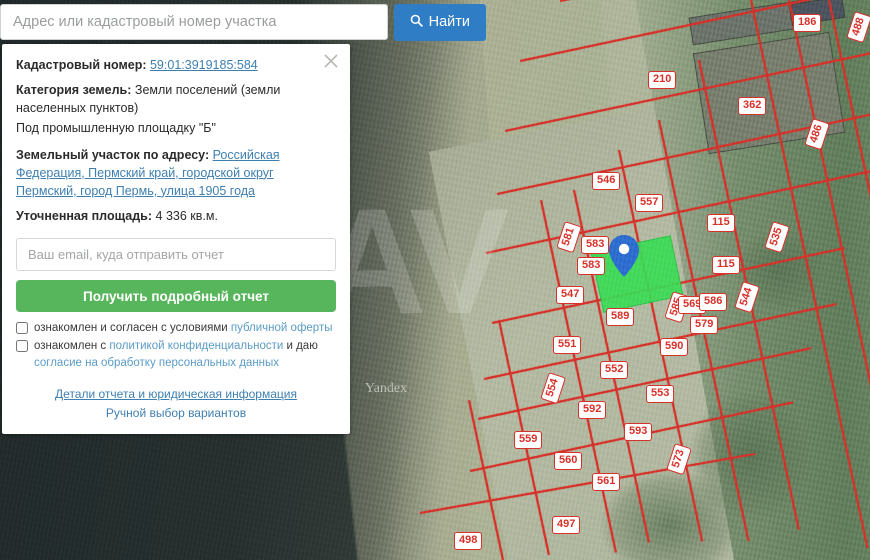 The height and width of the screenshot is (560, 870). What do you see at coordinates (807, 23) in the screenshot?
I see `parcel-label: 186` at bounding box center [807, 23].